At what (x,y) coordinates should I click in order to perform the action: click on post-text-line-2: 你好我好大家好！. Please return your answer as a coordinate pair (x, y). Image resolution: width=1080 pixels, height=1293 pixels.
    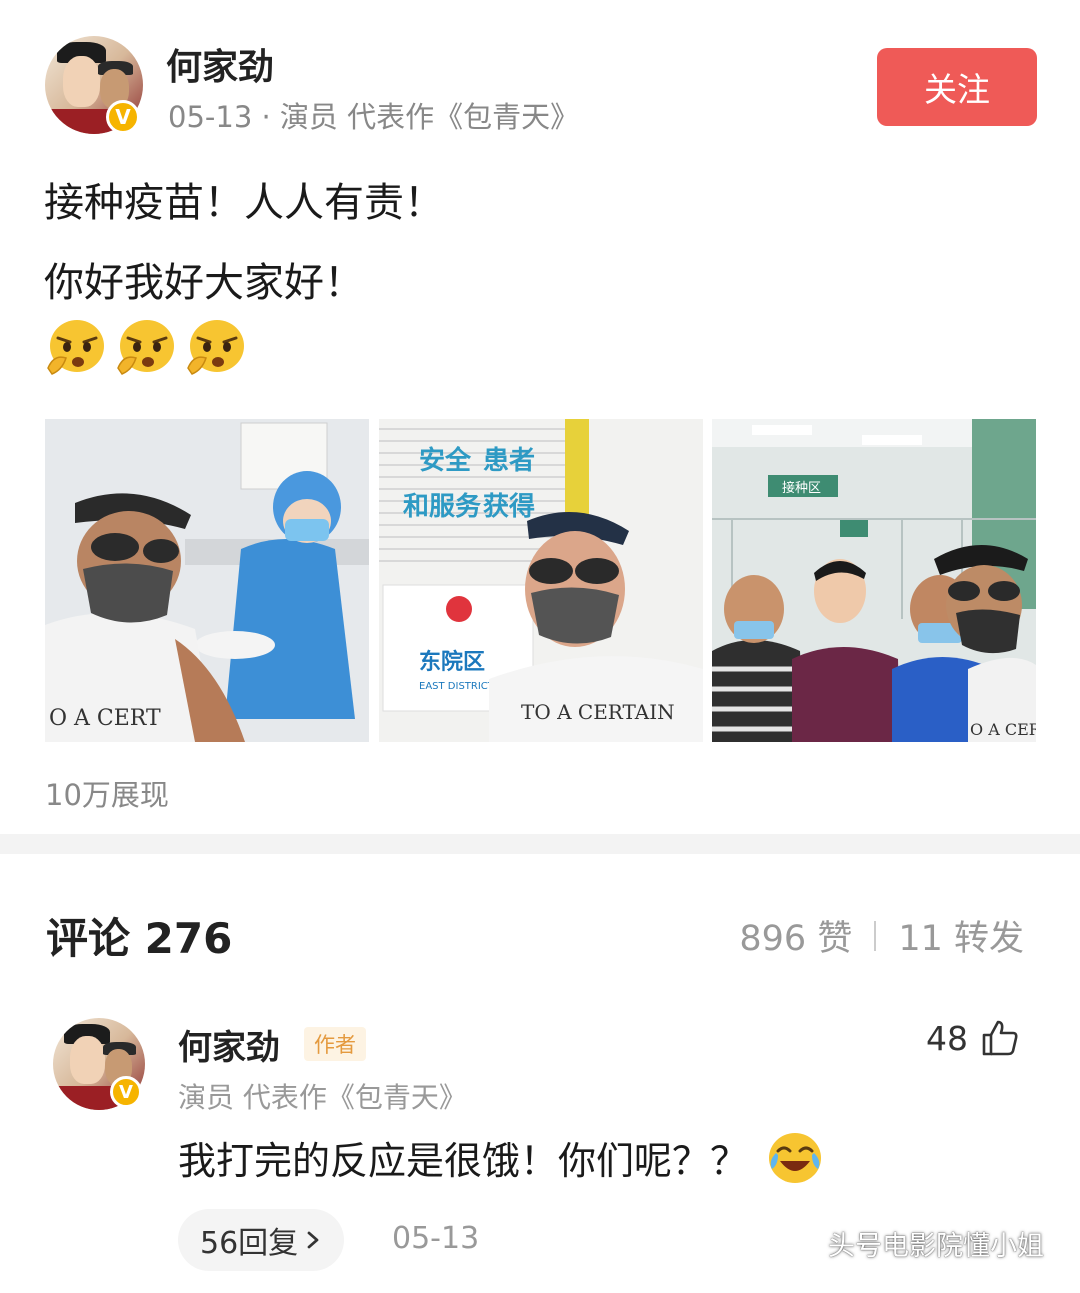
    Looking at the image, I should click on (204, 283).